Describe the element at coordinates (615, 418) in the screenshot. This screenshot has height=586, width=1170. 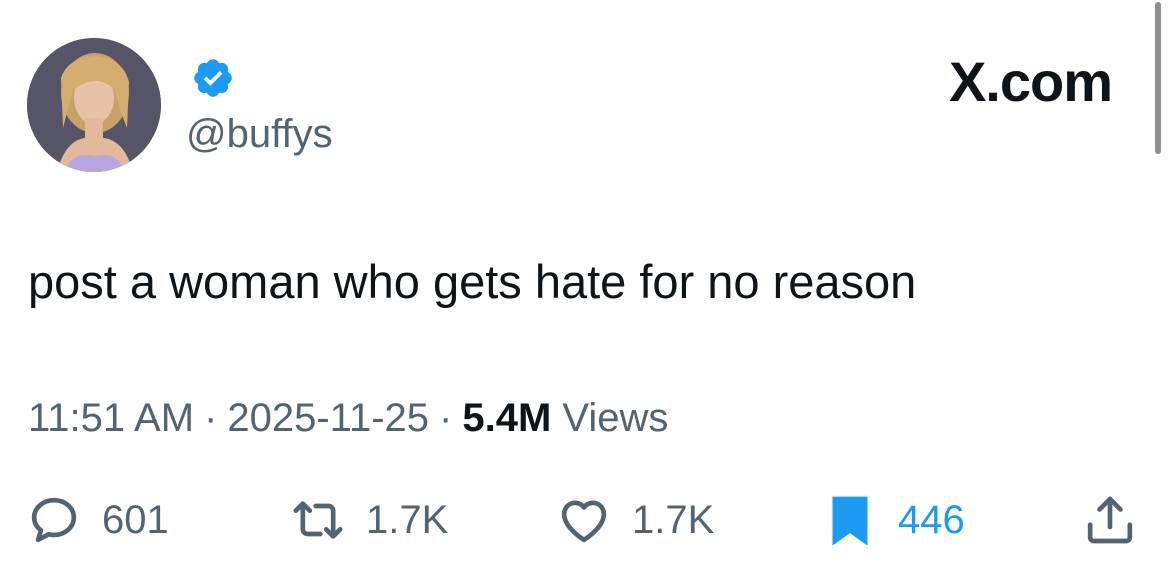
I see `views-label: Views` at that location.